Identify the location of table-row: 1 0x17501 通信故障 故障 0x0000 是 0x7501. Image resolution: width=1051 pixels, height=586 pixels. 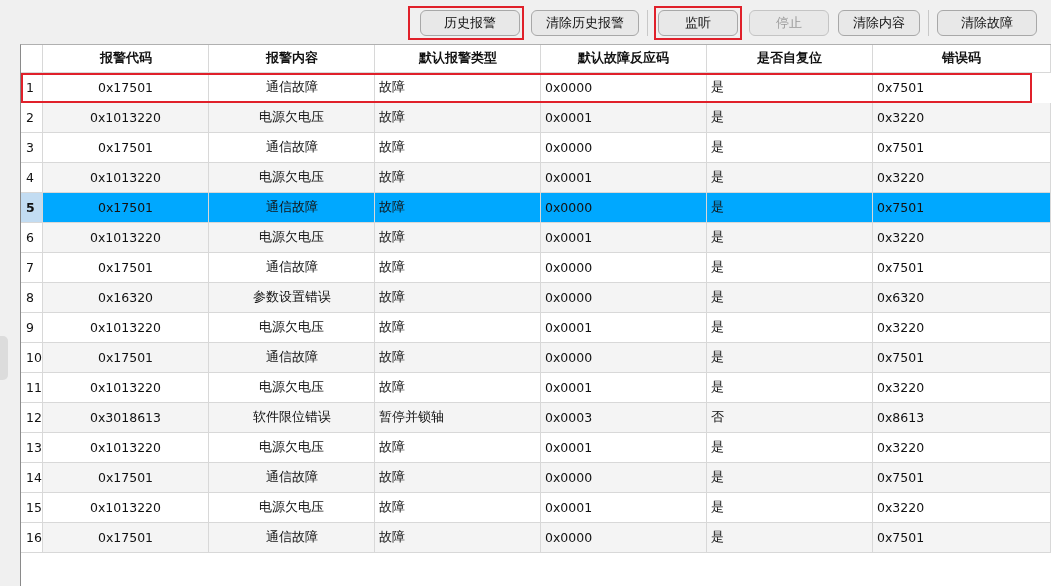
(526, 88).